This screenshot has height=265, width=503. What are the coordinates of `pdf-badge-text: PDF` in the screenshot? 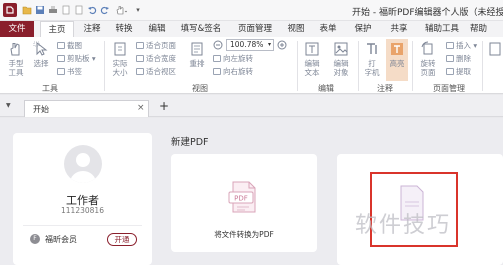 It's located at (241, 199).